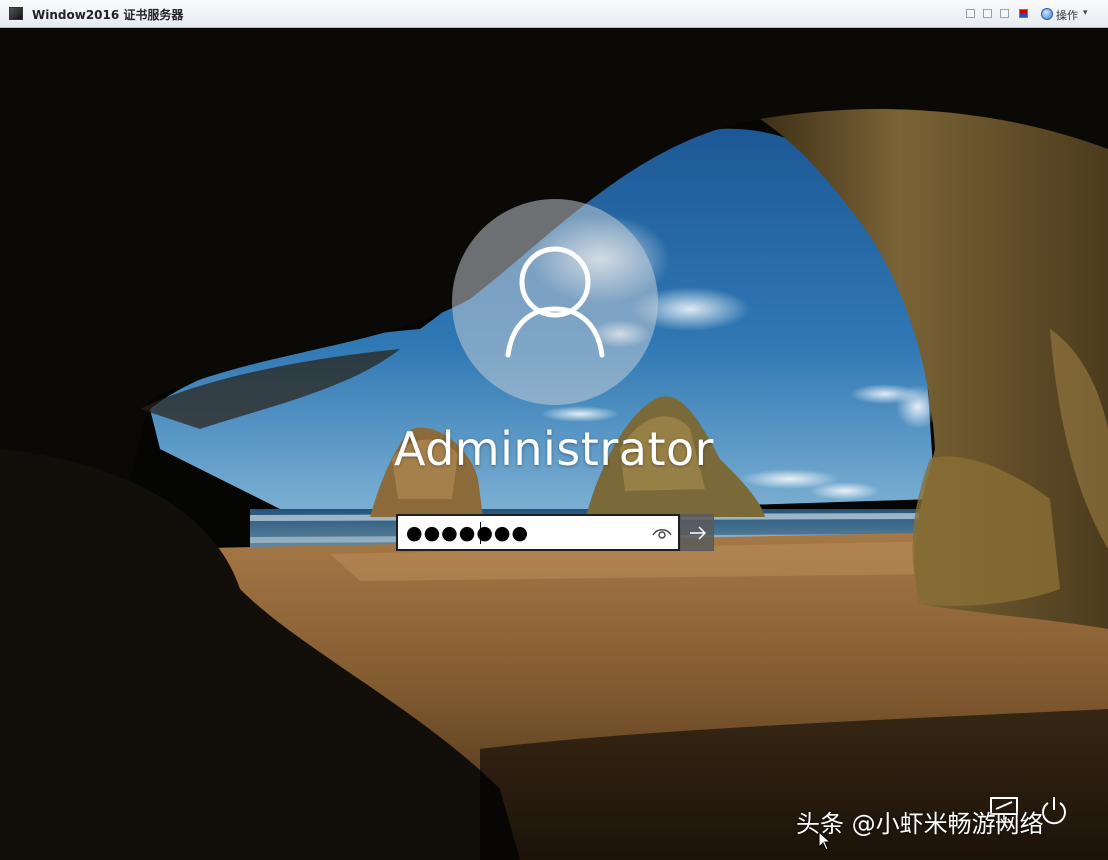 Image resolution: width=1108 pixels, height=860 pixels. Describe the element at coordinates (16, 13) in the screenshot. I see `vm-app-icon` at that location.